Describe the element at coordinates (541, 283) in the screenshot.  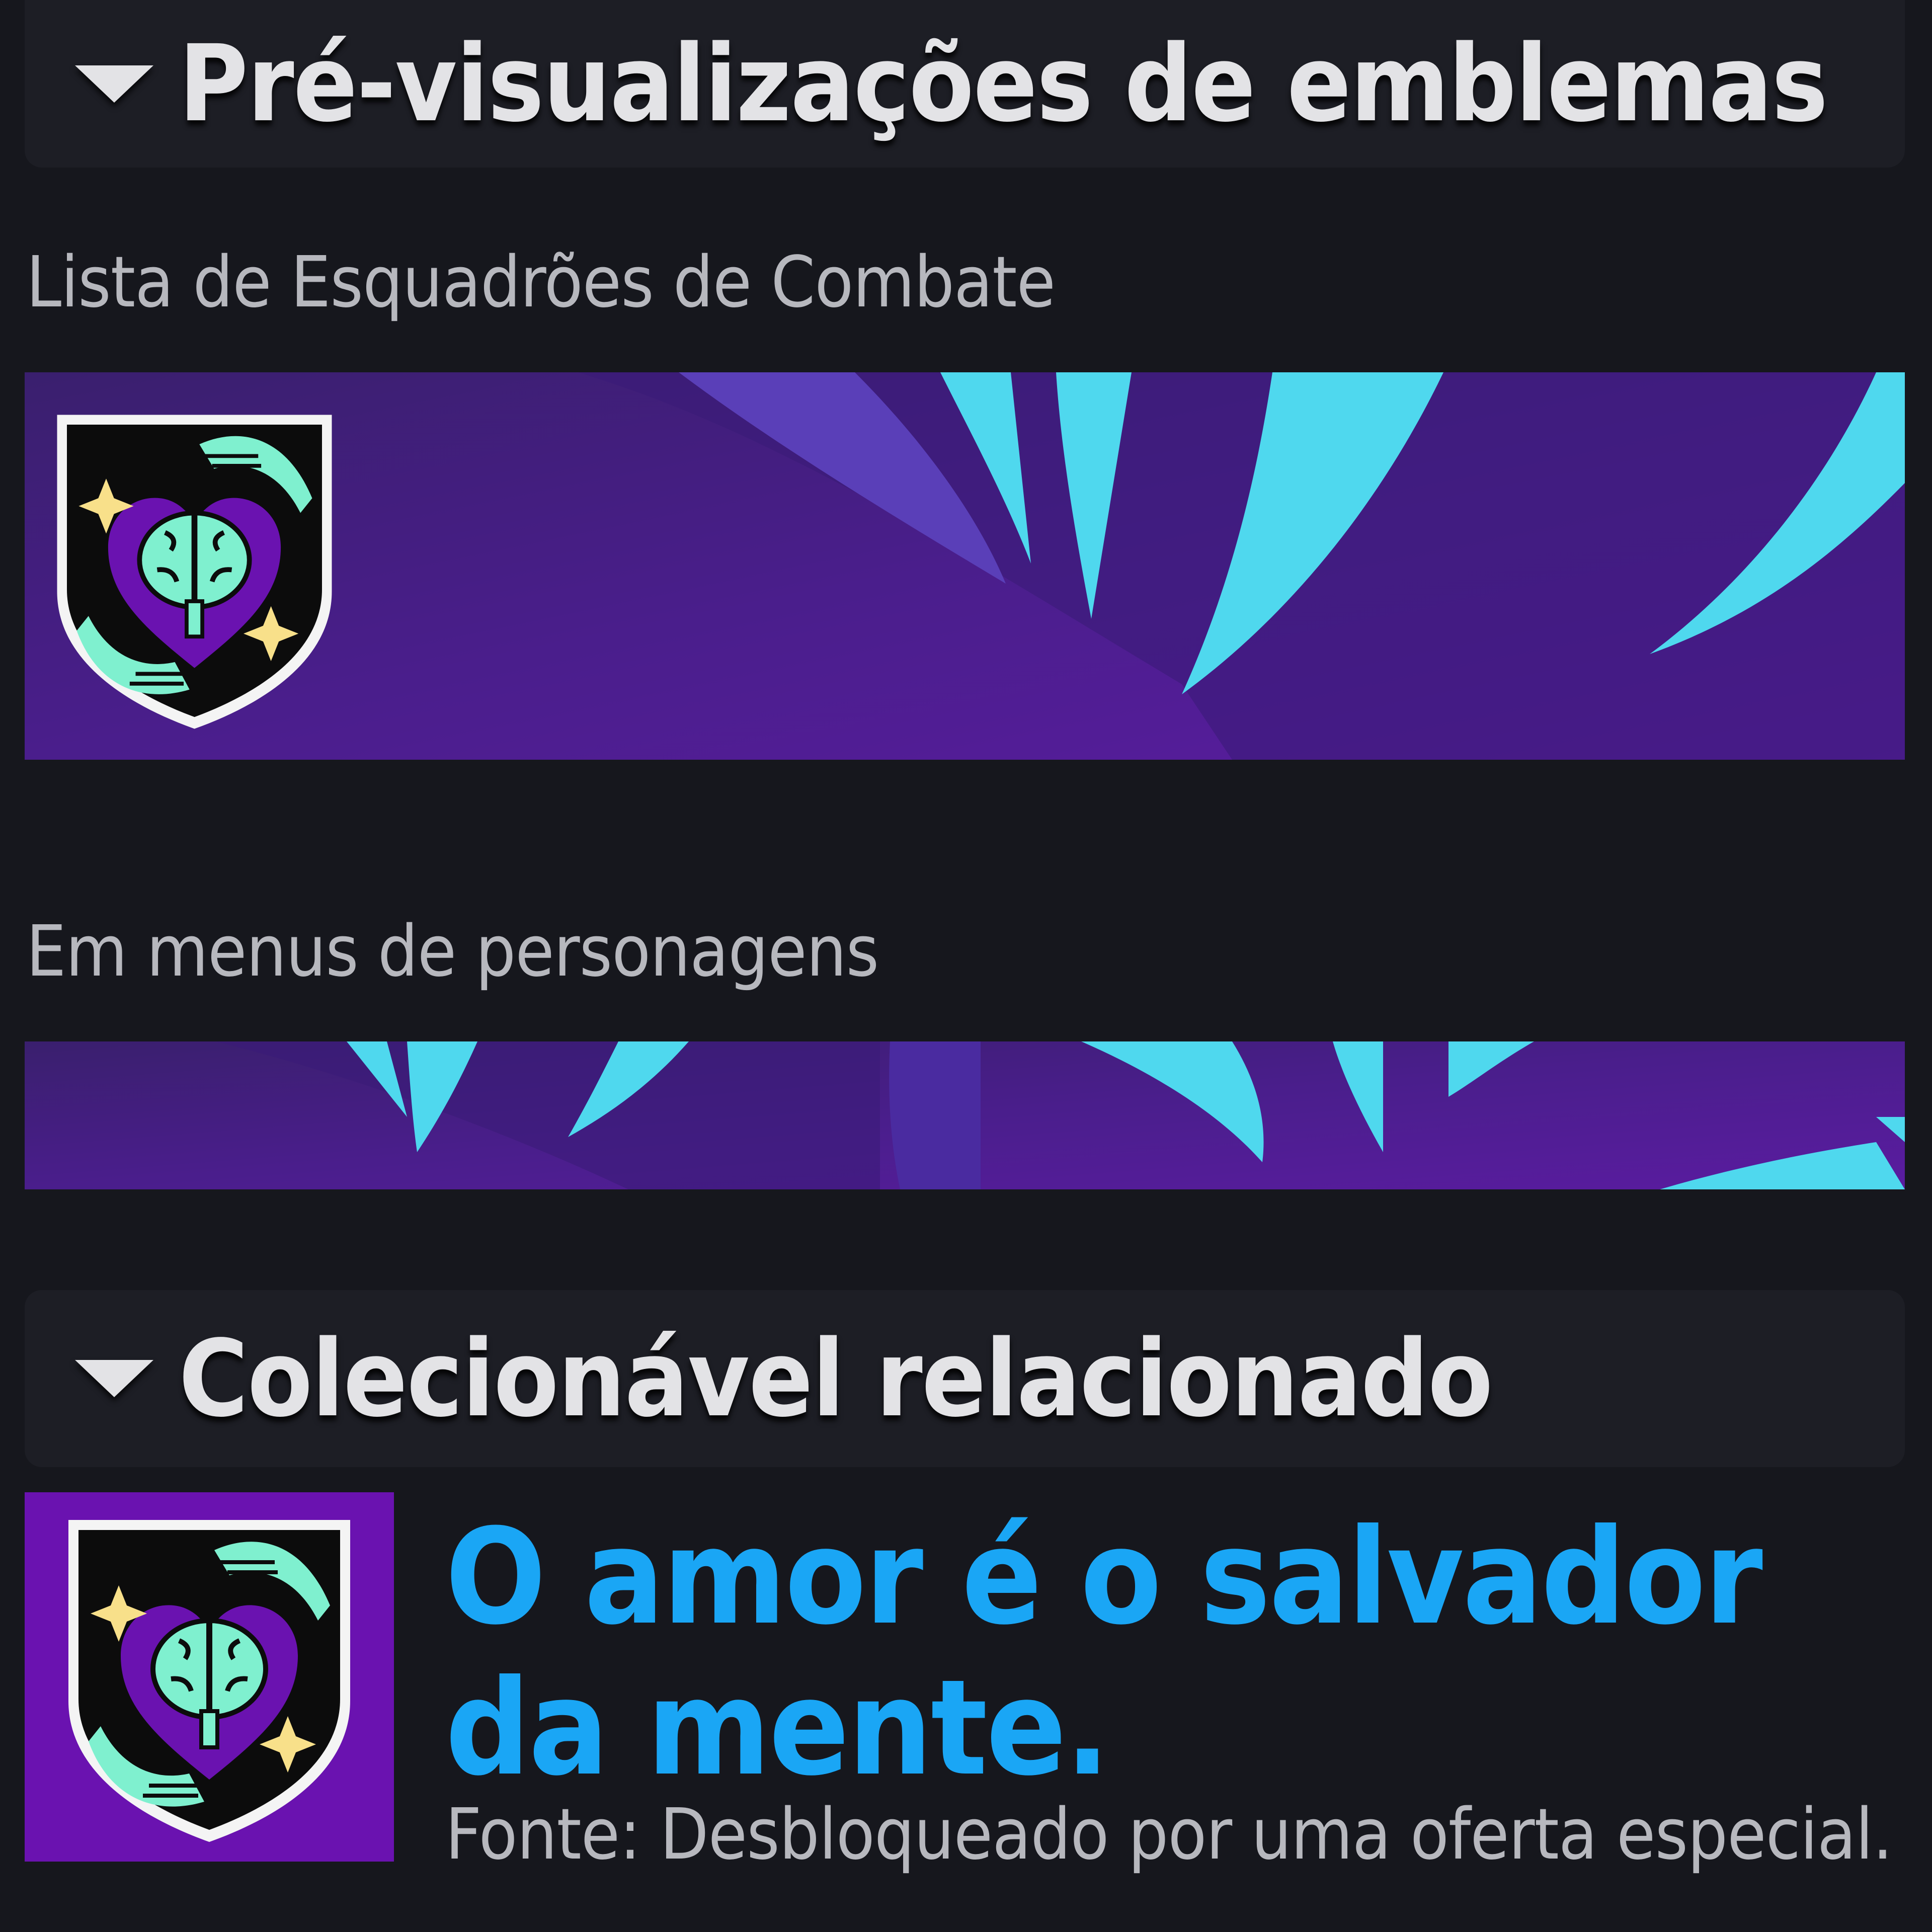
I see `roster-preview-label: Lista de Esquadrões de Combate` at that location.